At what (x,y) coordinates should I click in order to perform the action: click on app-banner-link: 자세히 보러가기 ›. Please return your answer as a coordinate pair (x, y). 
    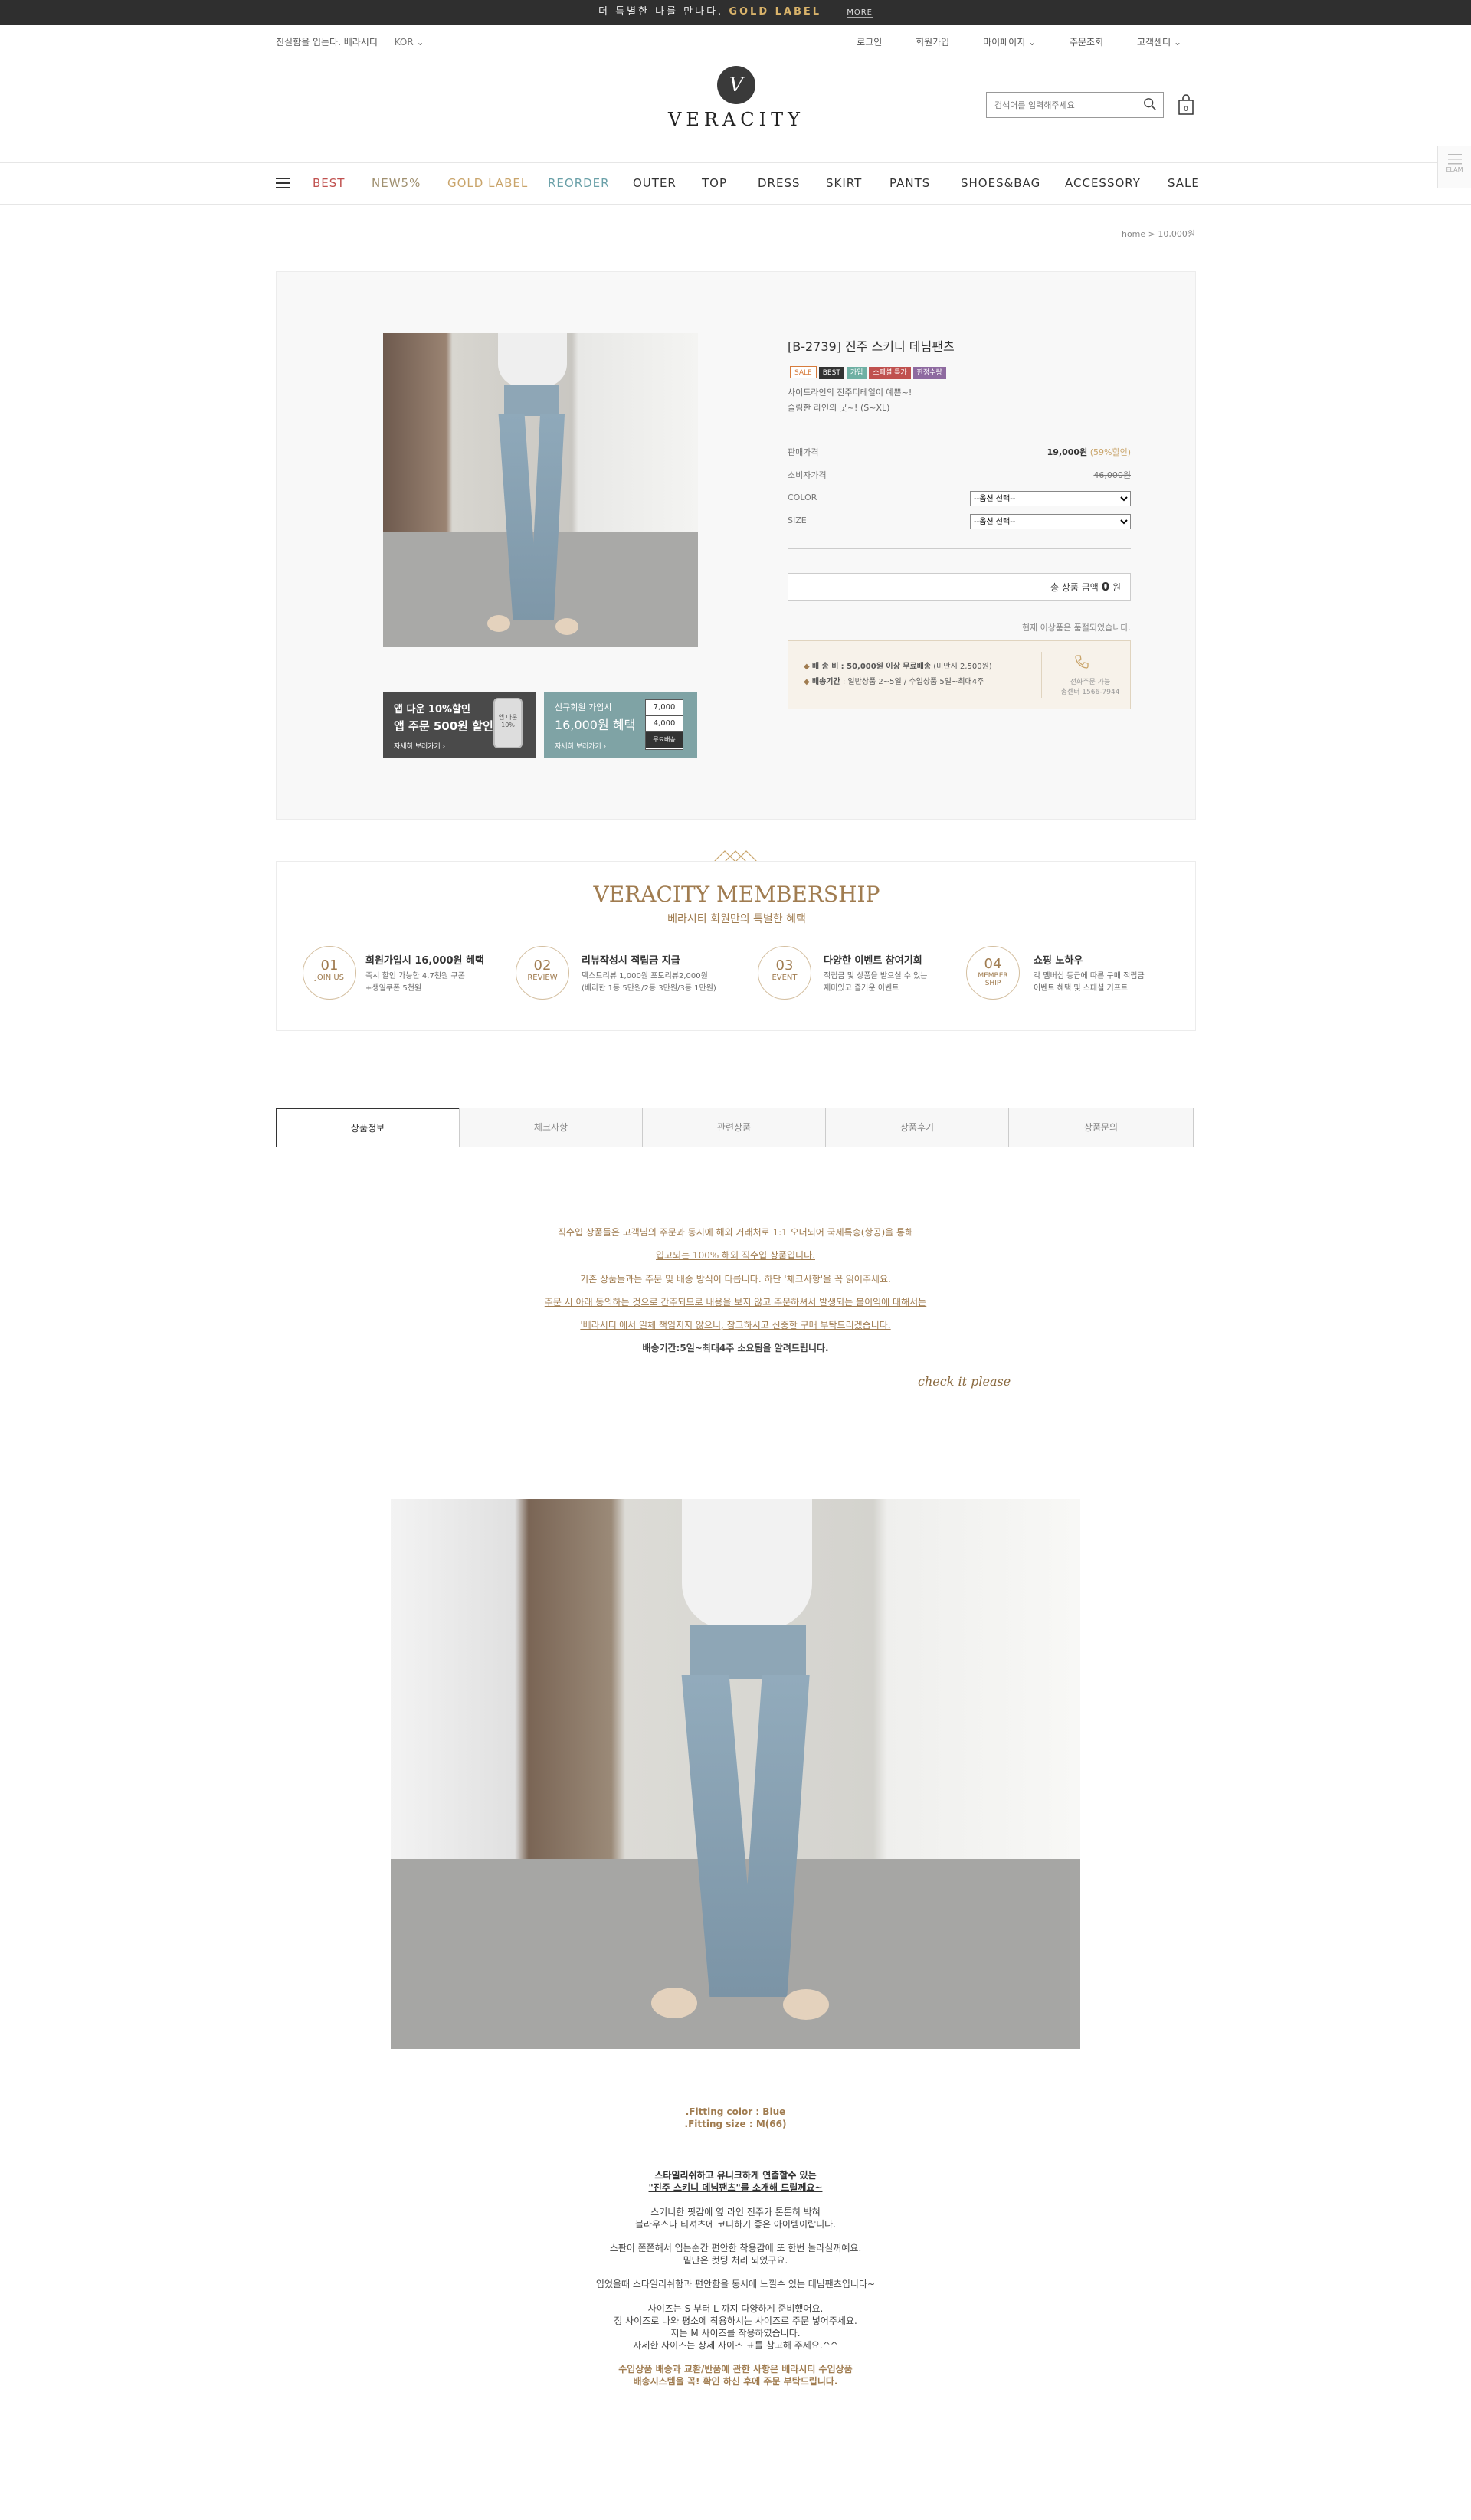
    Looking at the image, I should click on (420, 746).